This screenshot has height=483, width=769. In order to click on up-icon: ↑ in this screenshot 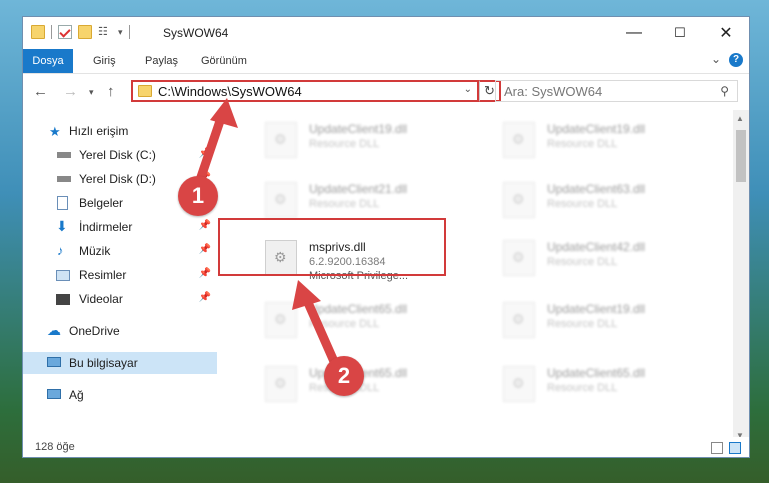, I will do `click(111, 91)`.